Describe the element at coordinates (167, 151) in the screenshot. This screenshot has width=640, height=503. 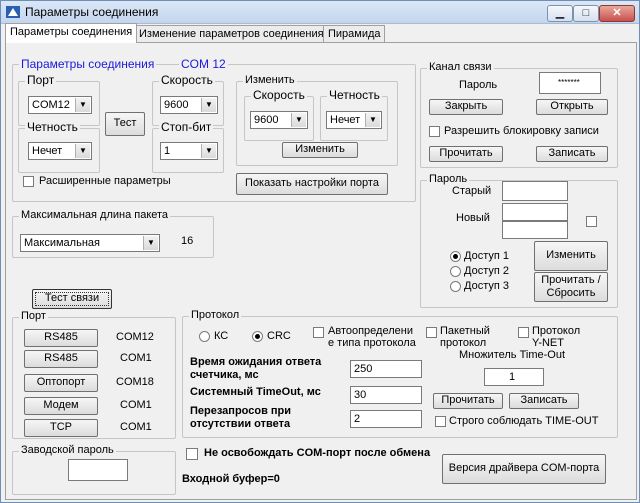
I see `stopbit-select-value: 1` at that location.